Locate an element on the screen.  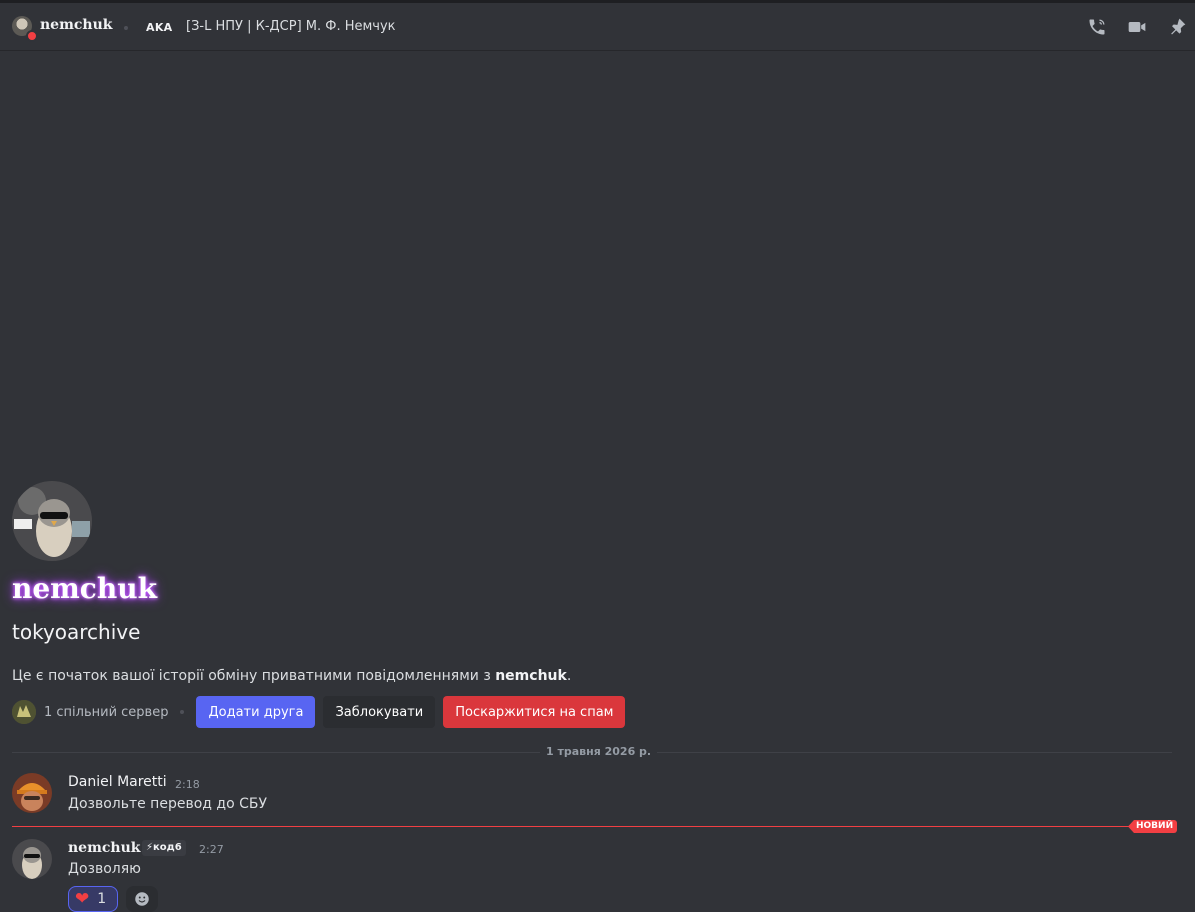
profile-display-name: nemchuk is located at coordinates (84, 588).